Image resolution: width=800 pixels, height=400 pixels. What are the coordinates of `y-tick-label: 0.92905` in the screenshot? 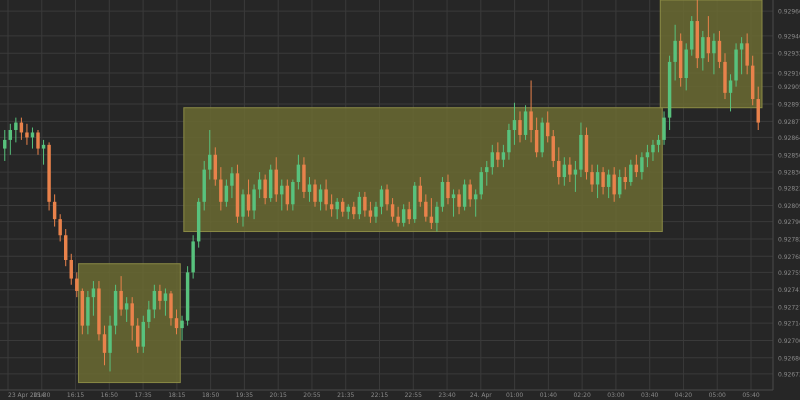 It's located at (789, 87).